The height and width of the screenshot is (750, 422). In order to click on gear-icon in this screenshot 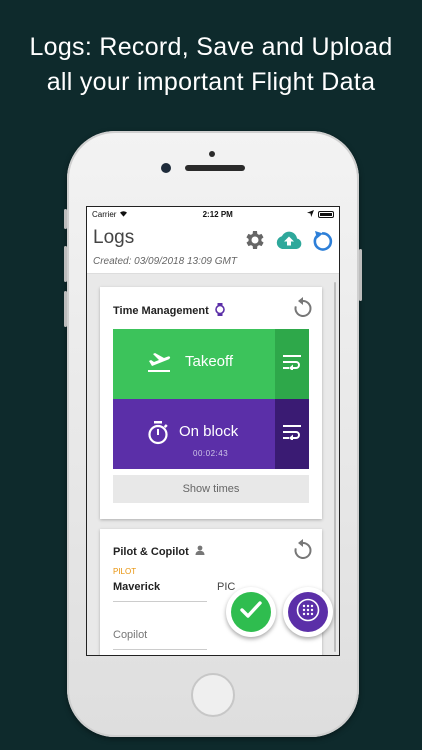, I will do `click(255, 242)`.